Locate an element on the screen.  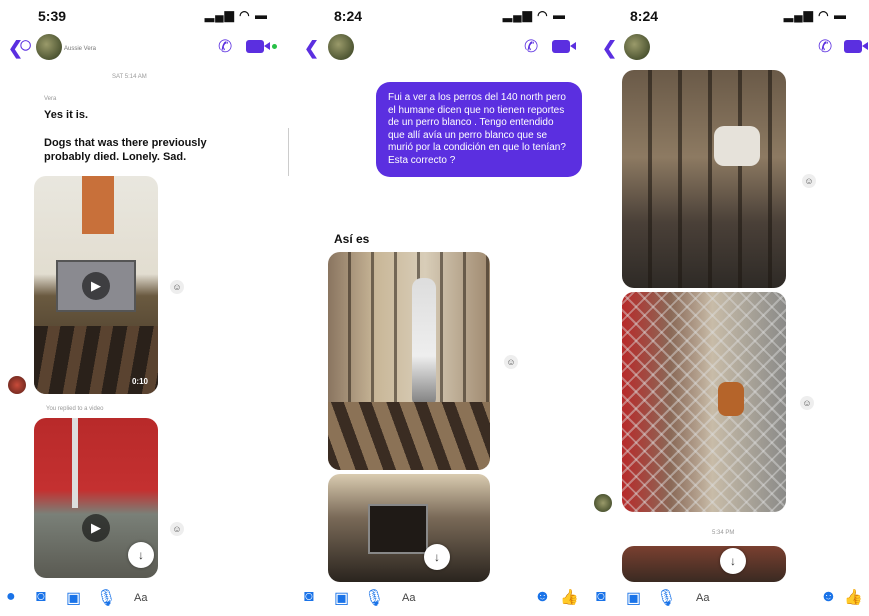
chat-header: ❮ ◯ Aussie Vera ✆ is located at coordinates (145, 49).